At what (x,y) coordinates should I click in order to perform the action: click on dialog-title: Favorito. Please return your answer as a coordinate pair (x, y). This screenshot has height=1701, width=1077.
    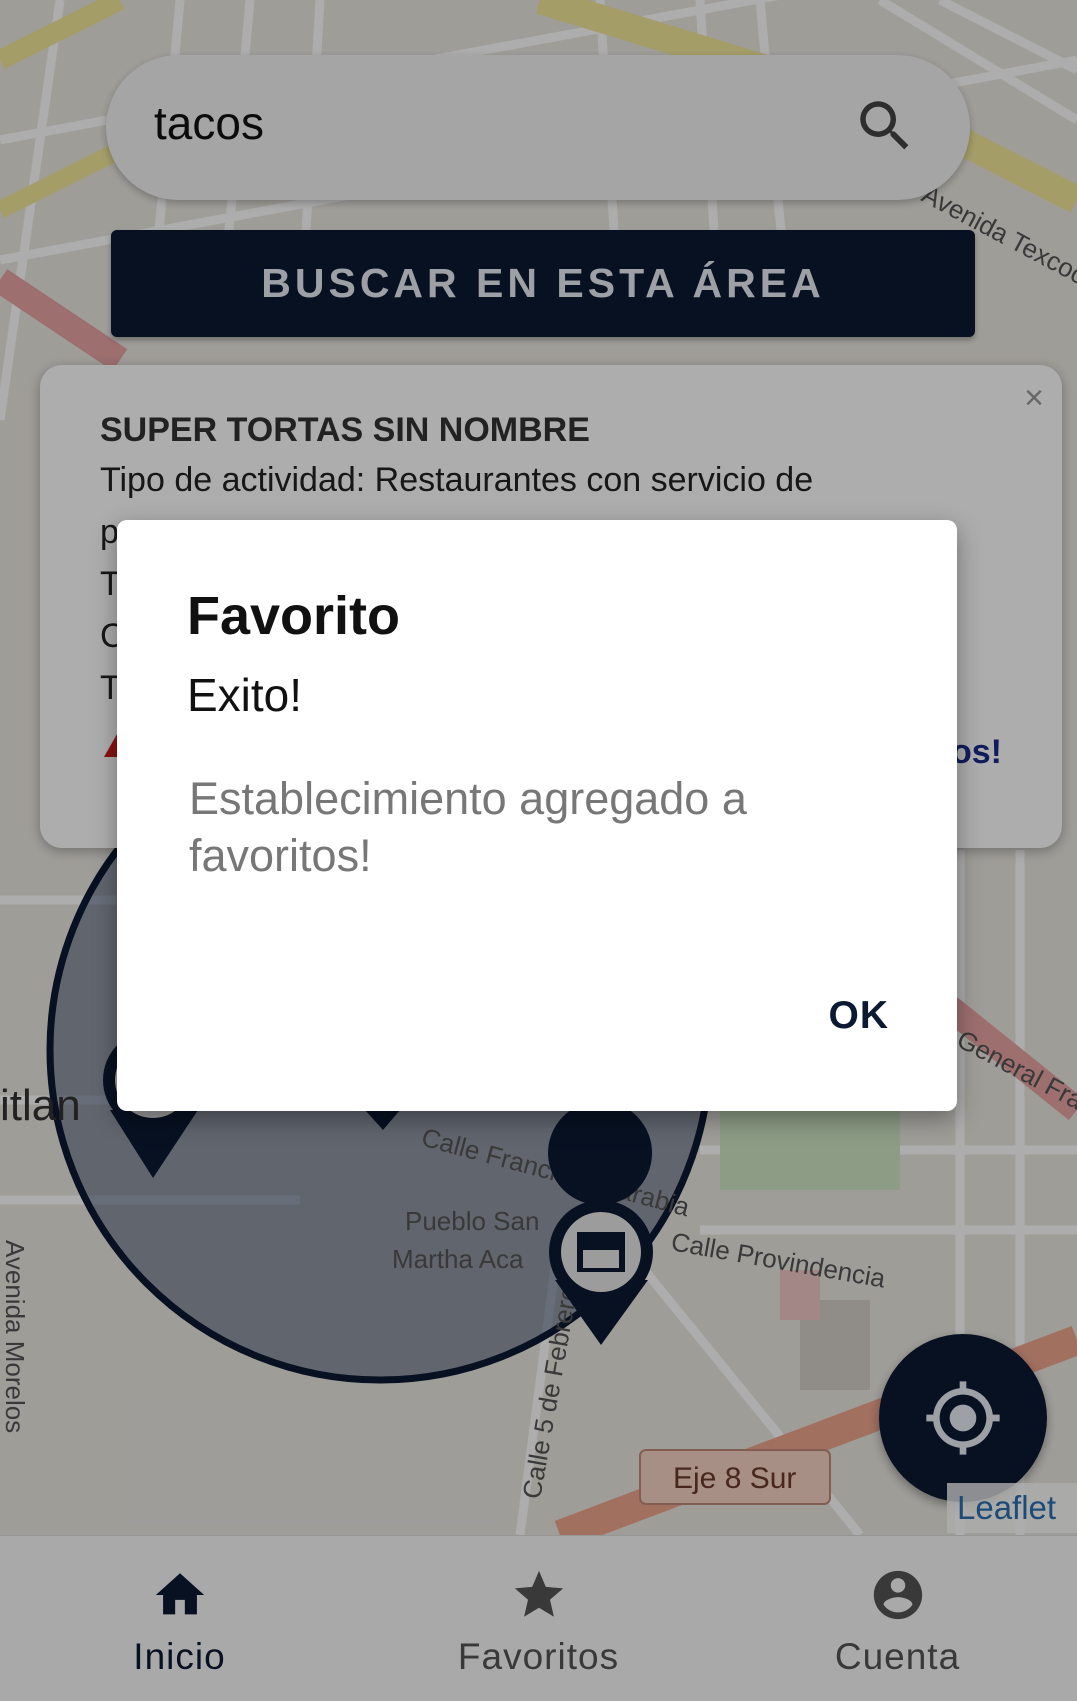
    Looking at the image, I should click on (294, 616).